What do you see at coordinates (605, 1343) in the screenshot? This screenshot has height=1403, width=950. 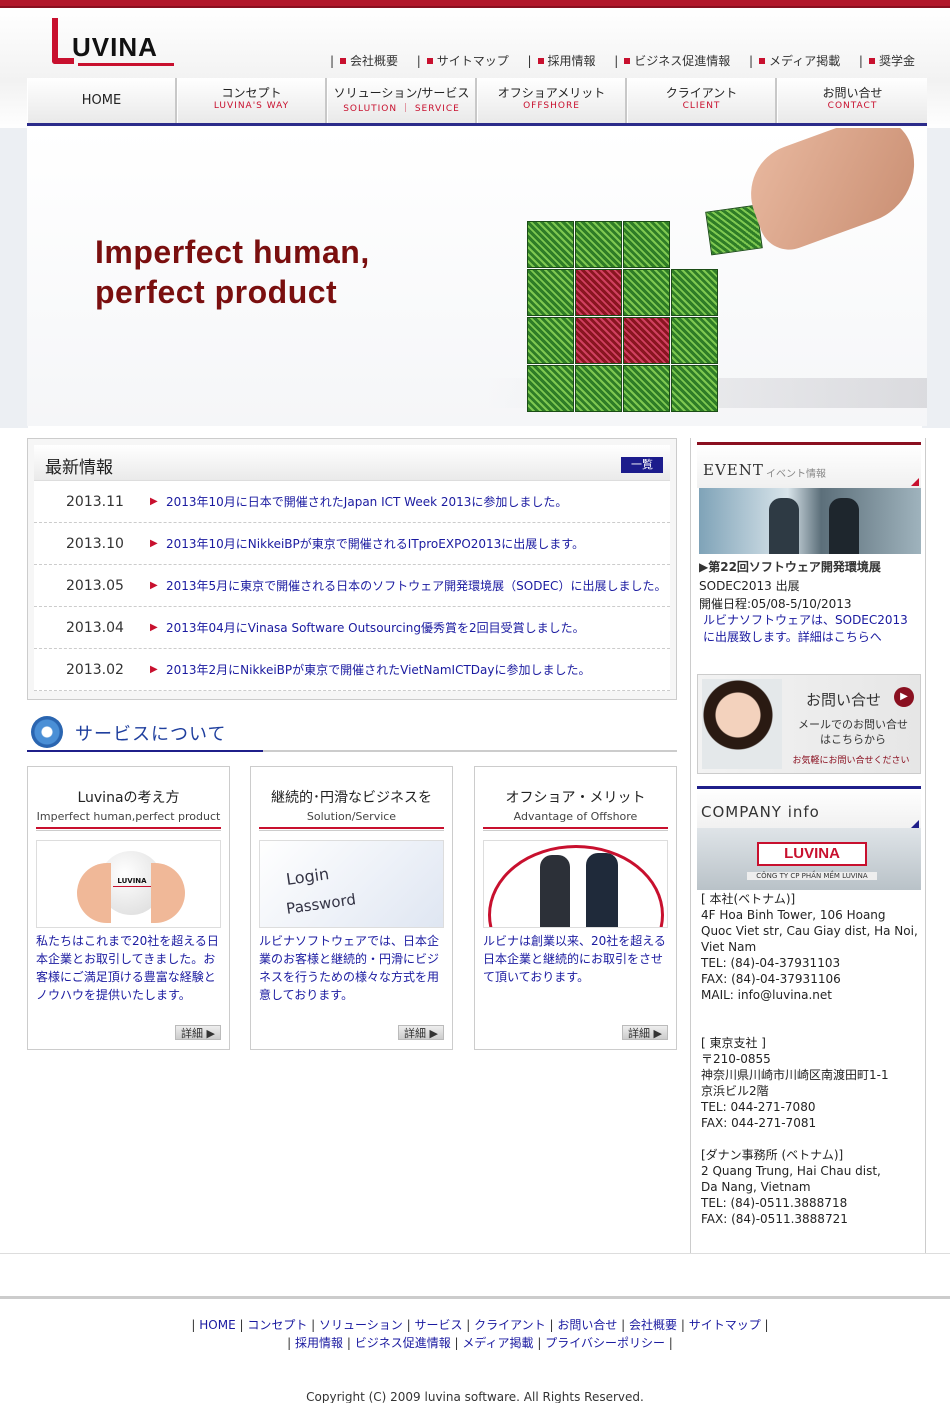 I see `footer-link-privacy: プライバシーポリシー` at bounding box center [605, 1343].